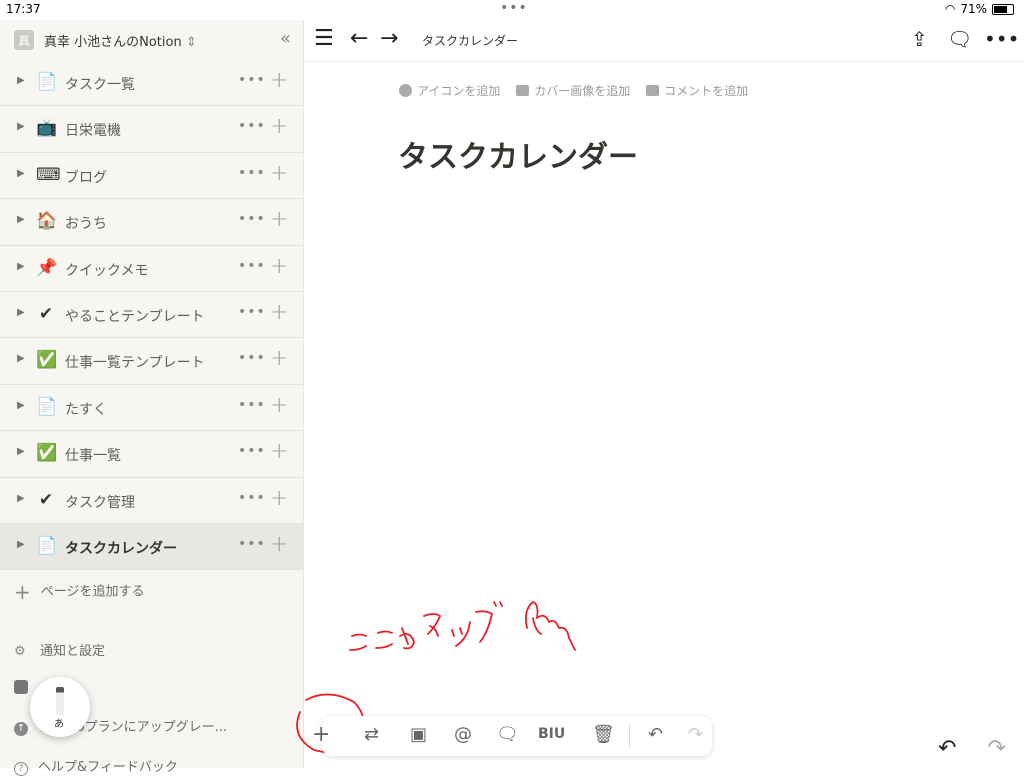 This screenshot has width=1024, height=776. What do you see at coordinates (371, 734) in the screenshot?
I see `turn-into-icon: ⇄` at bounding box center [371, 734].